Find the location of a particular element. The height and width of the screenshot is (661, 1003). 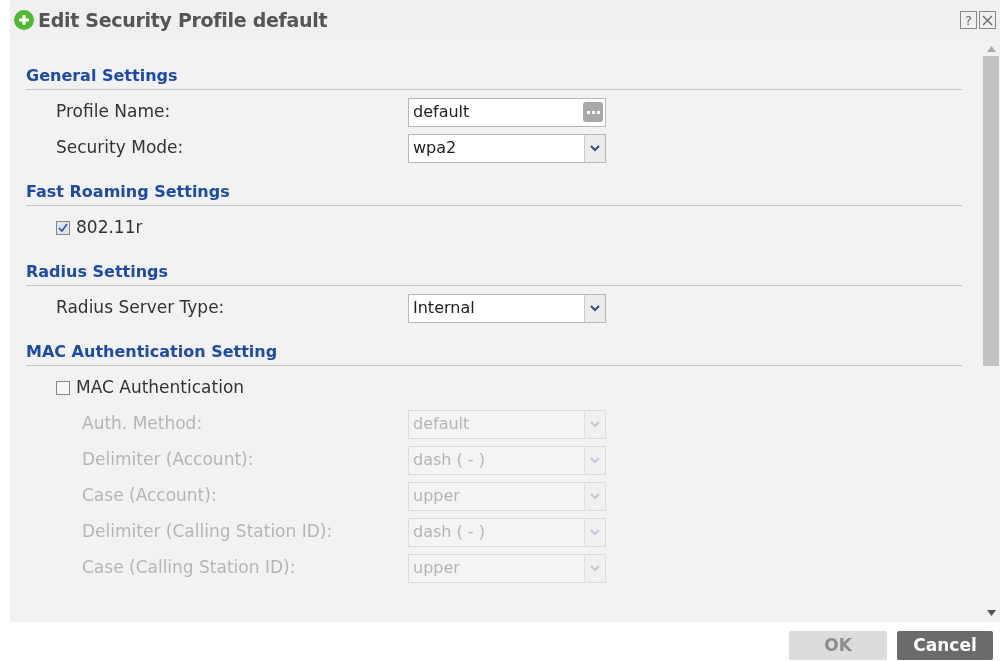

window-title: Edit Security Profile default is located at coordinates (183, 20).